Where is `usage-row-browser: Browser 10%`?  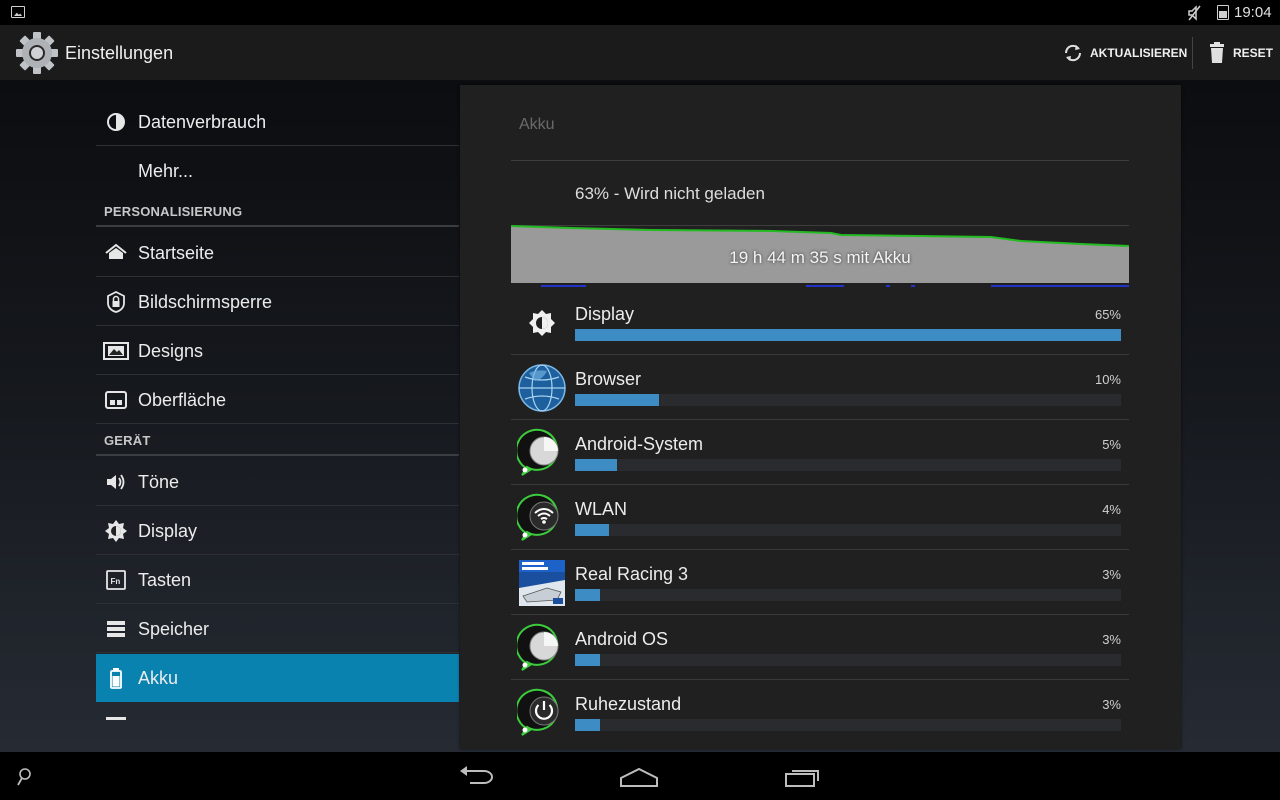
usage-row-browser: Browser 10% is located at coordinates (820, 387).